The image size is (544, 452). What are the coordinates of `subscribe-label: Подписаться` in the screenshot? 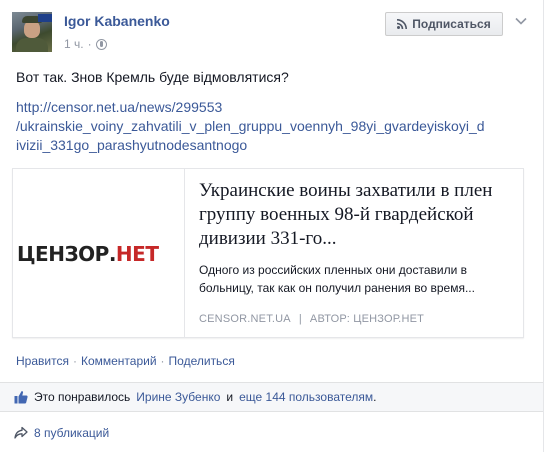 It's located at (451, 24).